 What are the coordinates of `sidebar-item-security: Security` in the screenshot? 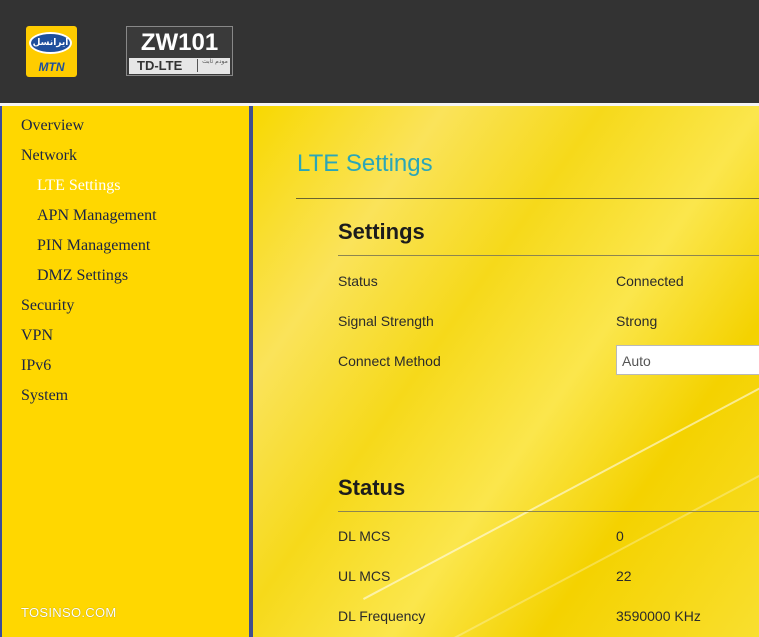 It's located at (47, 306).